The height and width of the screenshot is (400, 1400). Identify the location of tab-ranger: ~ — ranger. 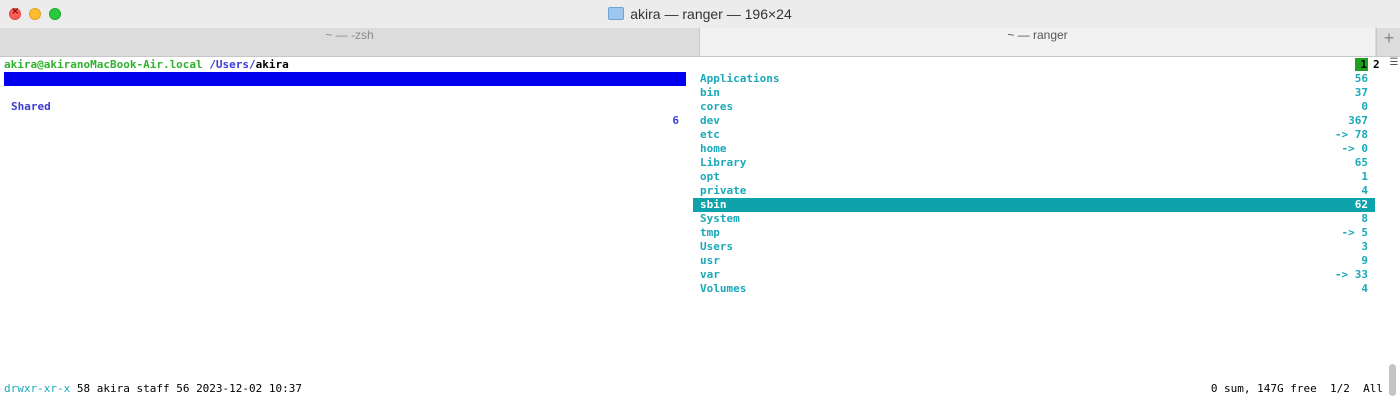
(1037, 42).